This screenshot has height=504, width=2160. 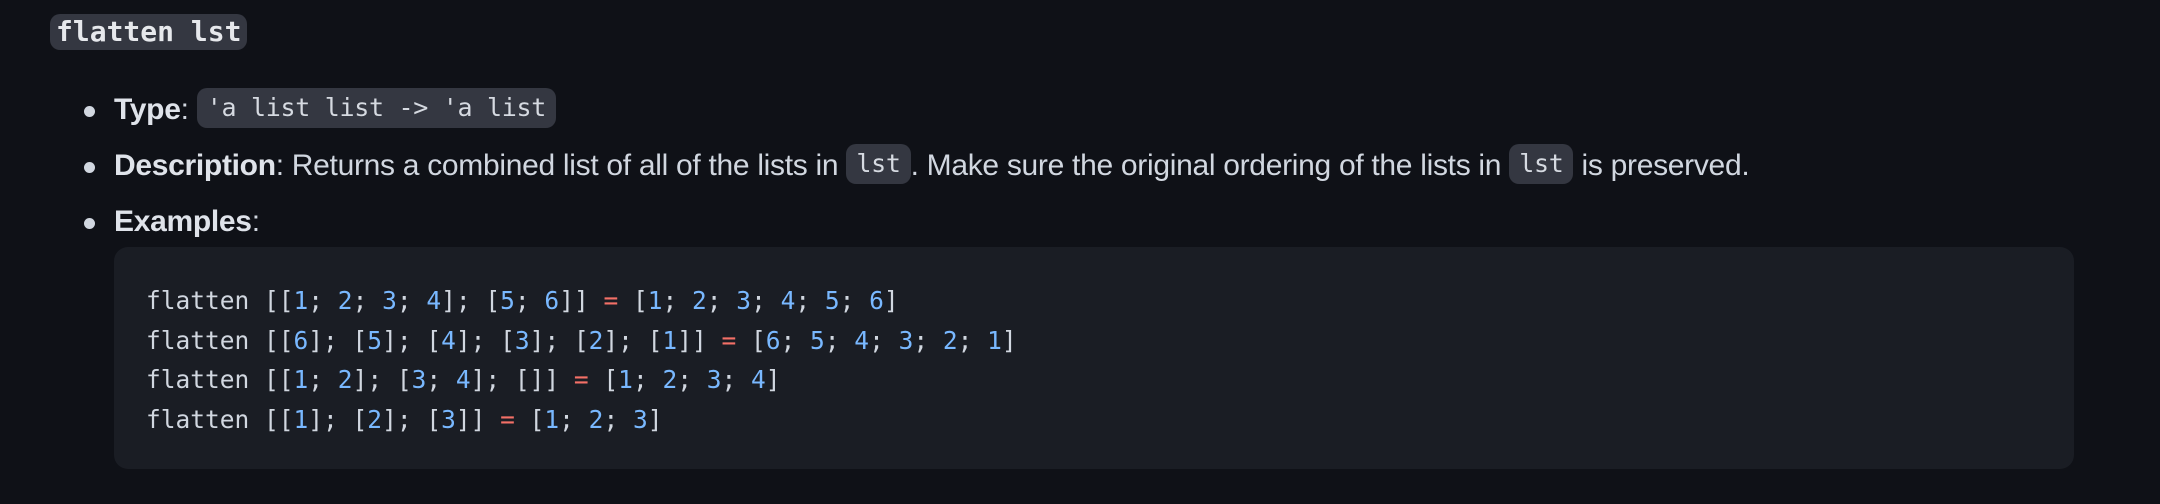 What do you see at coordinates (1080, 222) in the screenshot?
I see `examples-item: Examples:` at bounding box center [1080, 222].